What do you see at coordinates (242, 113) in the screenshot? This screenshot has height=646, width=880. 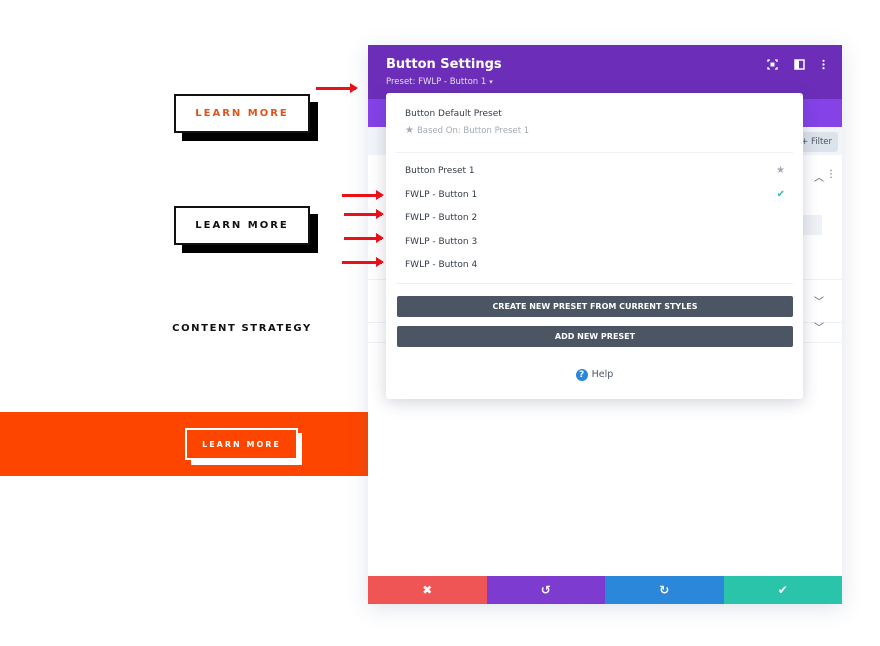 I see `learn-more-button-orange-text: LEARN MORE` at bounding box center [242, 113].